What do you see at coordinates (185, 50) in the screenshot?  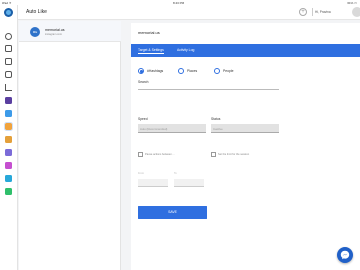 I see `tab-activity-log: Activity Log` at bounding box center [185, 50].